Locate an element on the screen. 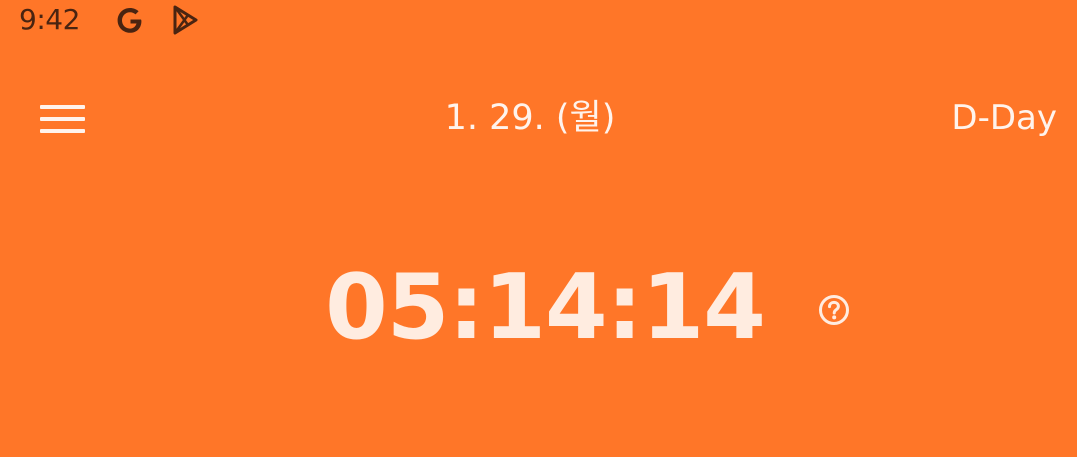  help-circle-icon is located at coordinates (834, 310).